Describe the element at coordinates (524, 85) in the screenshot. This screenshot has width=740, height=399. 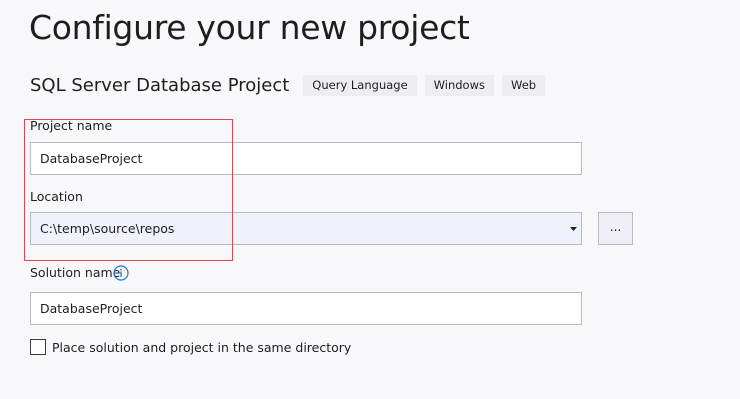
I see `tag-web: Web` at that location.